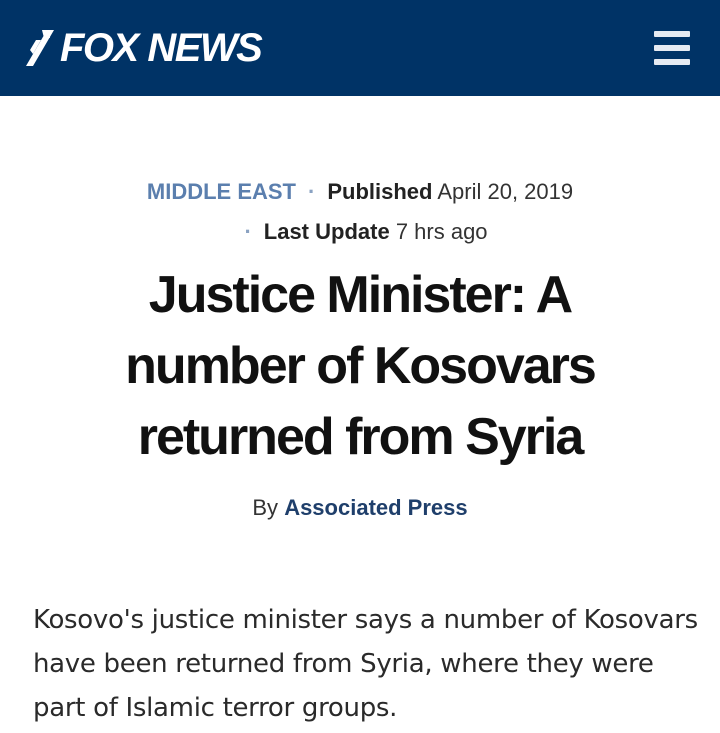 The height and width of the screenshot is (733, 720). Describe the element at coordinates (375, 507) in the screenshot. I see `author-link: Associated Press` at that location.